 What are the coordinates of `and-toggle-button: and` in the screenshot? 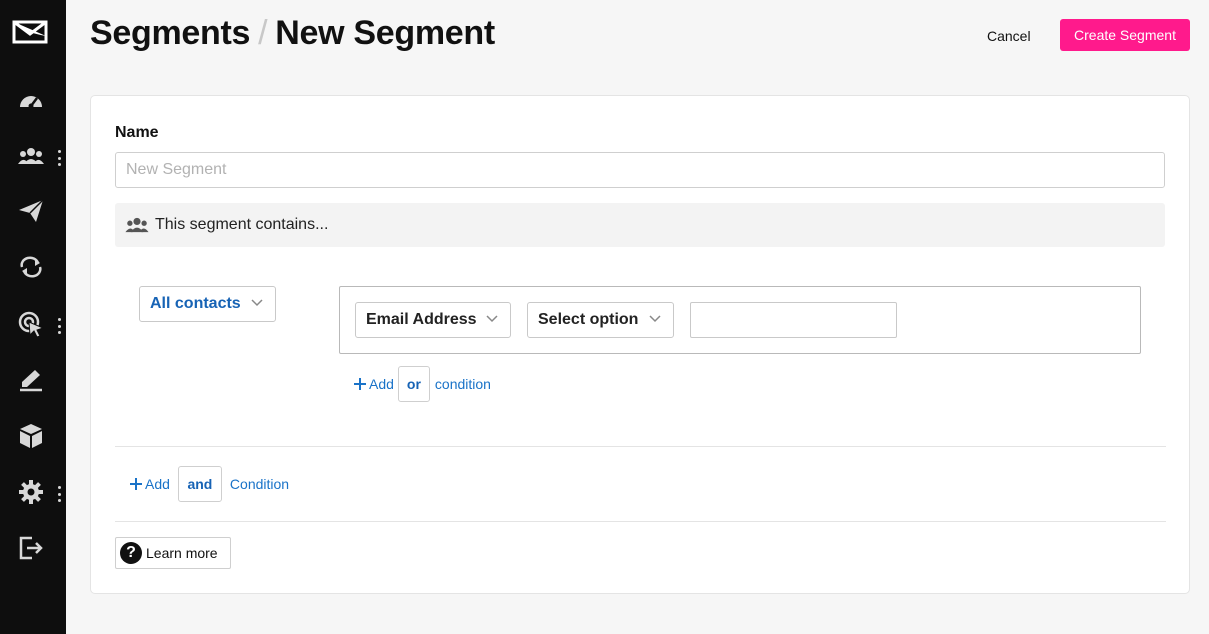 It's located at (199, 484).